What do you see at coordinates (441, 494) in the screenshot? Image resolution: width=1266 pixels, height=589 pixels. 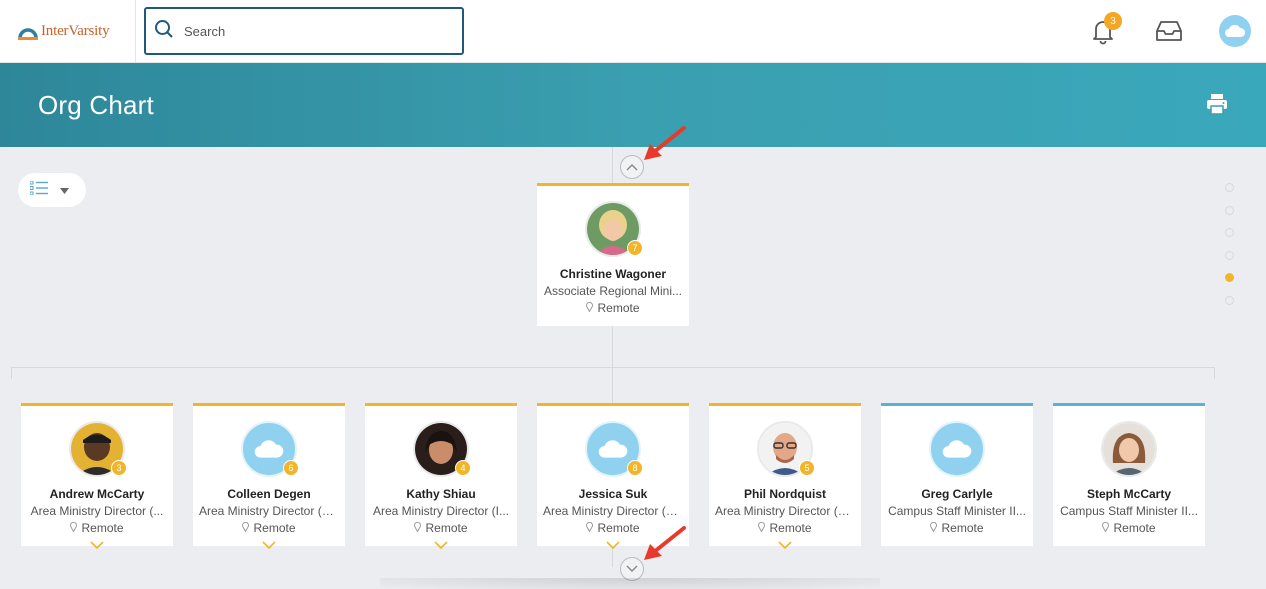 I see `employee-name: Kathy Shiau` at bounding box center [441, 494].